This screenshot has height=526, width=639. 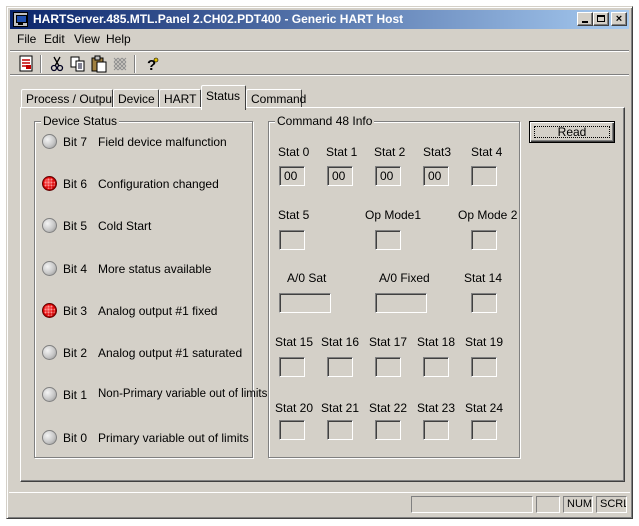 I want to click on ao-sat-label: A/0 Sat, so click(x=307, y=278).